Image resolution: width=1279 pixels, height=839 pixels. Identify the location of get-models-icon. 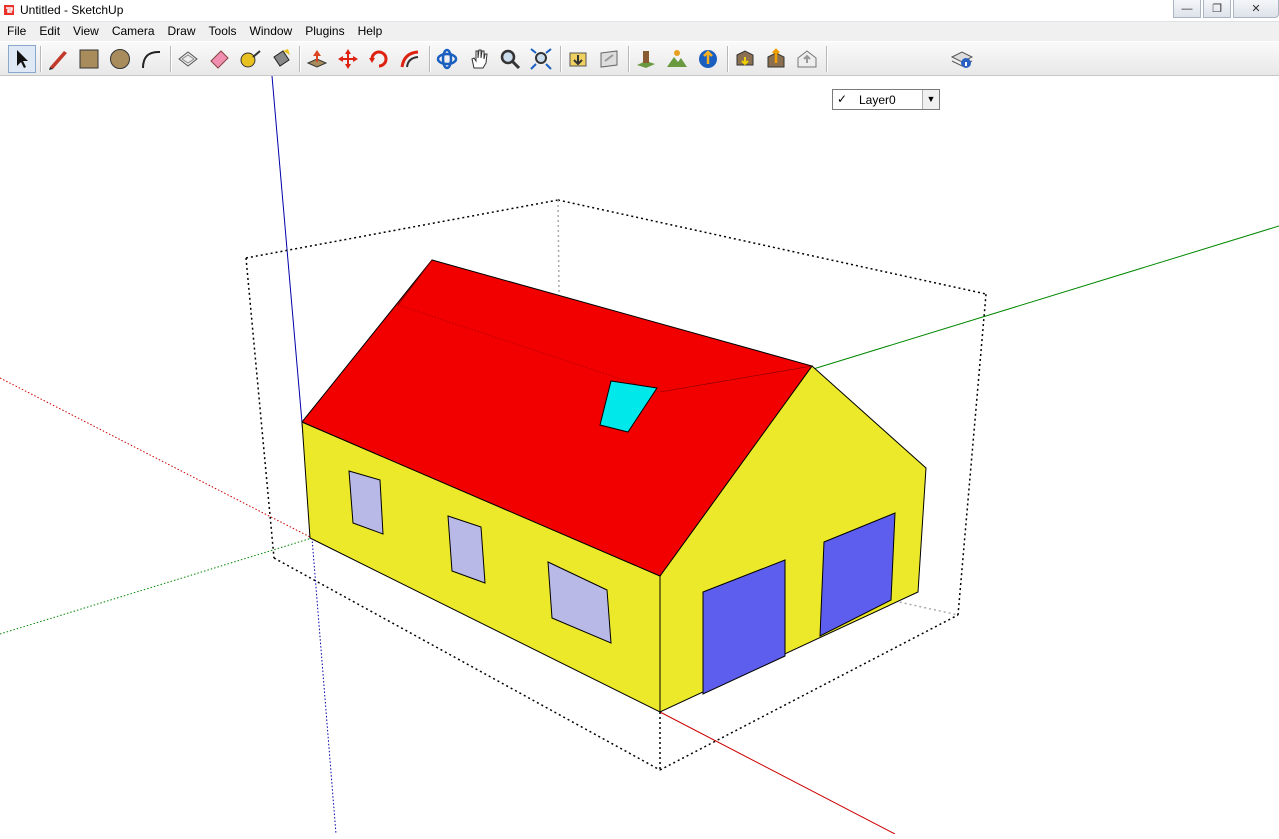
(578, 59).